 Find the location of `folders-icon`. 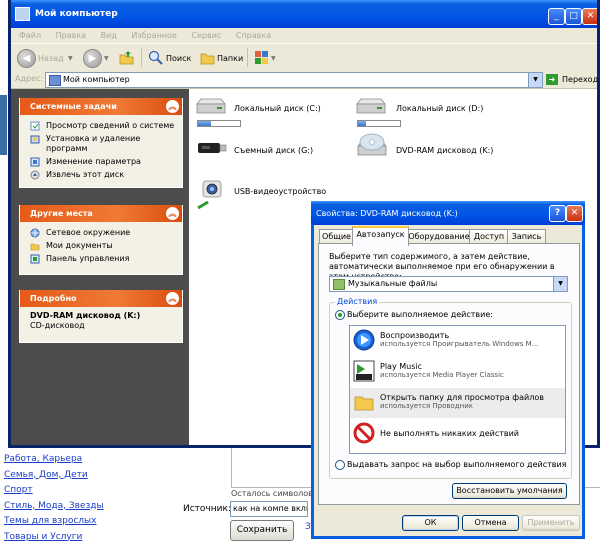

folders-icon is located at coordinates (207, 57).